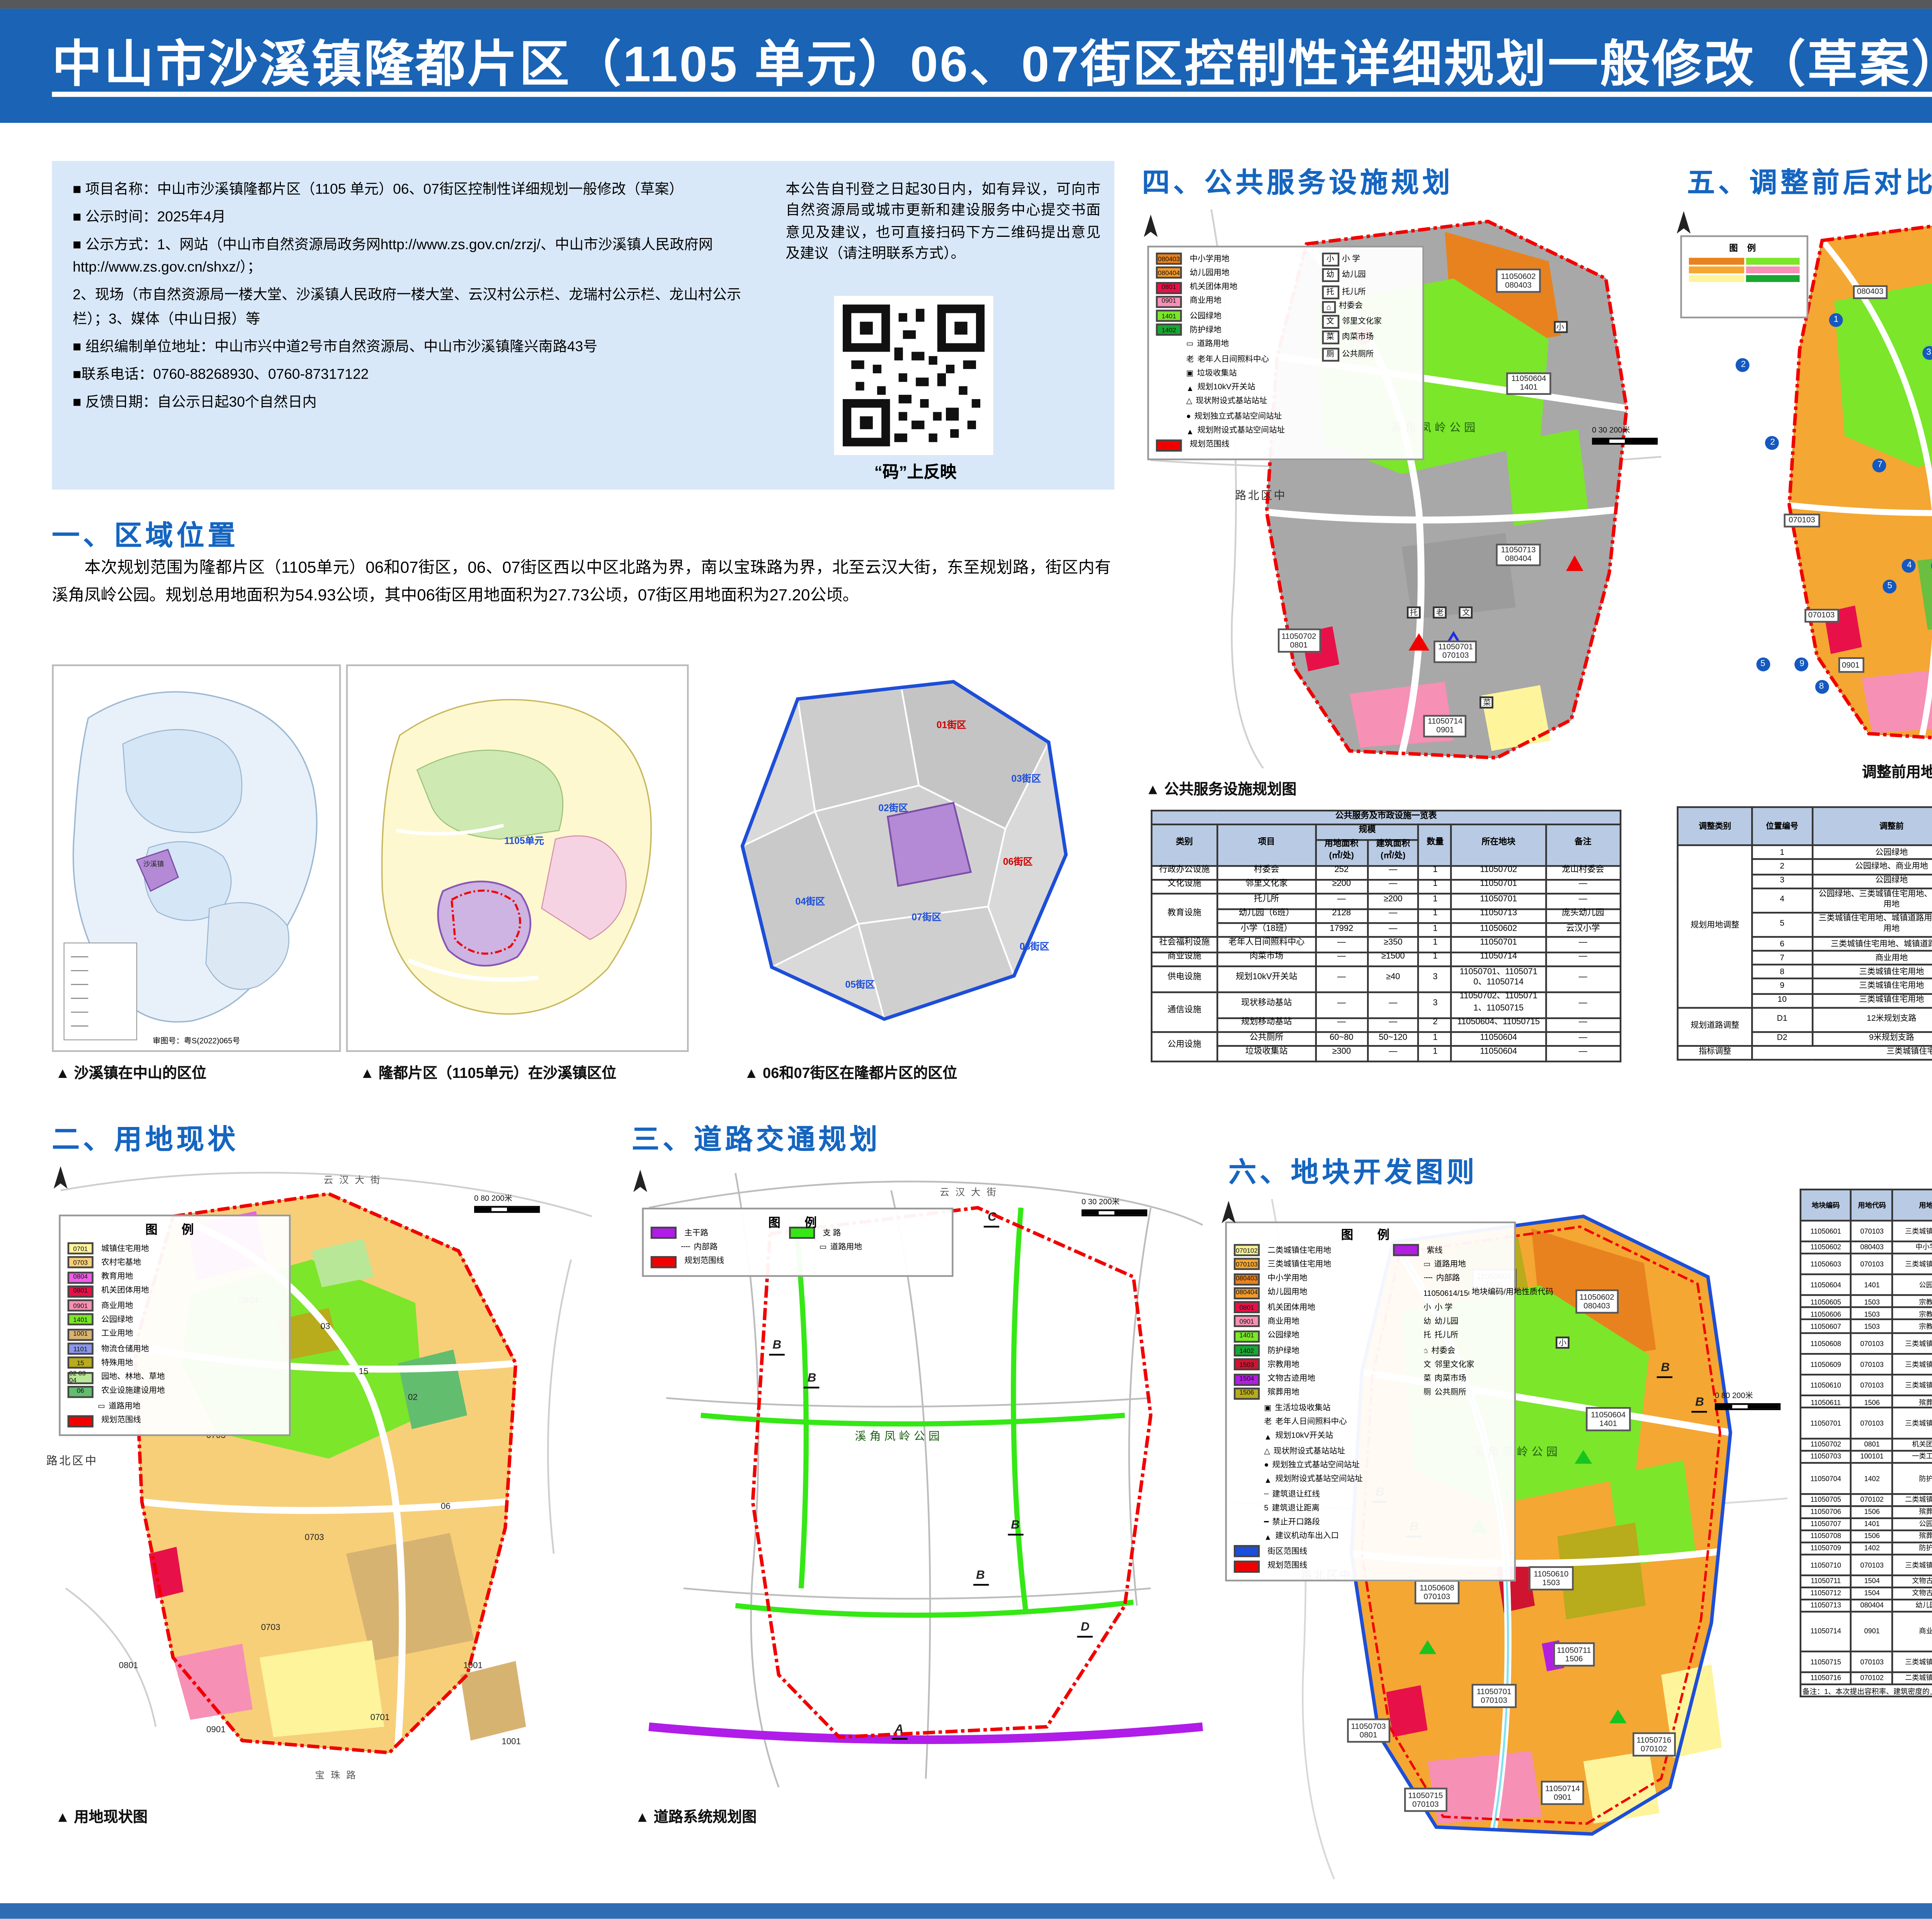 Image resolution: width=1932 pixels, height=1919 pixels. I want to click on legend-label: 规划范围线, so click(1288, 1564).